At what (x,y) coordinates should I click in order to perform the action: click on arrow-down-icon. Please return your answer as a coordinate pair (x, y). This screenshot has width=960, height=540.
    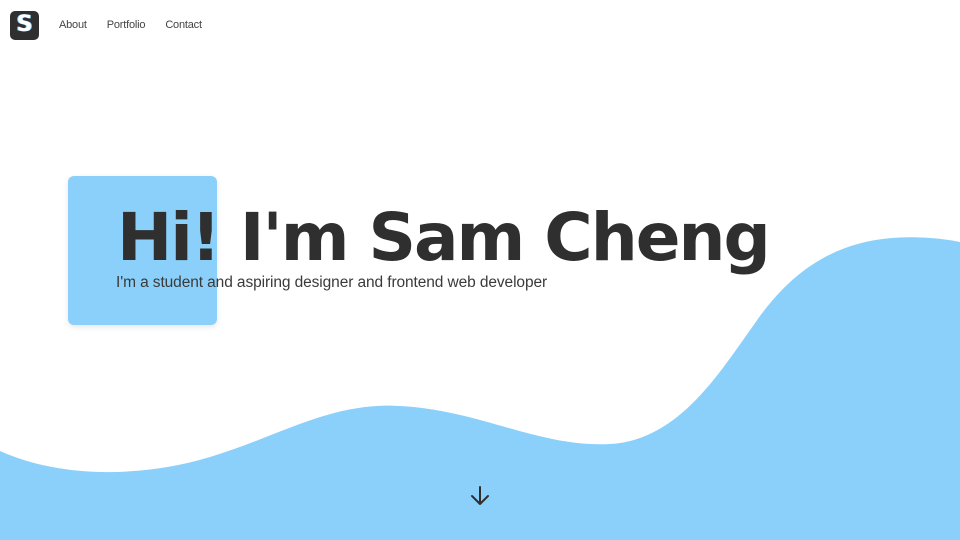
    Looking at the image, I should click on (480, 495).